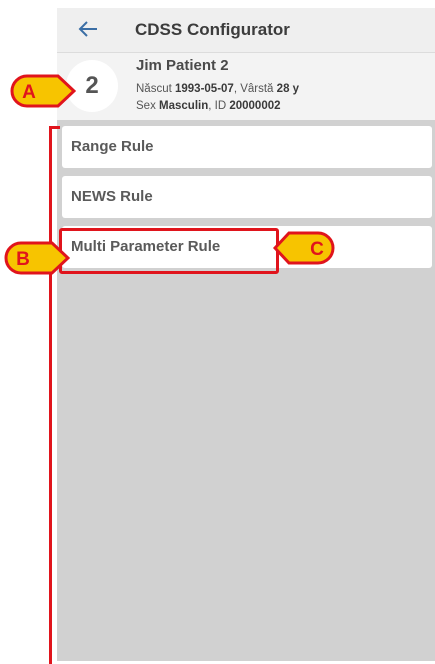 The image size is (435, 664). Describe the element at coordinates (154, 89) in the screenshot. I see `birth-label: Născut` at that location.